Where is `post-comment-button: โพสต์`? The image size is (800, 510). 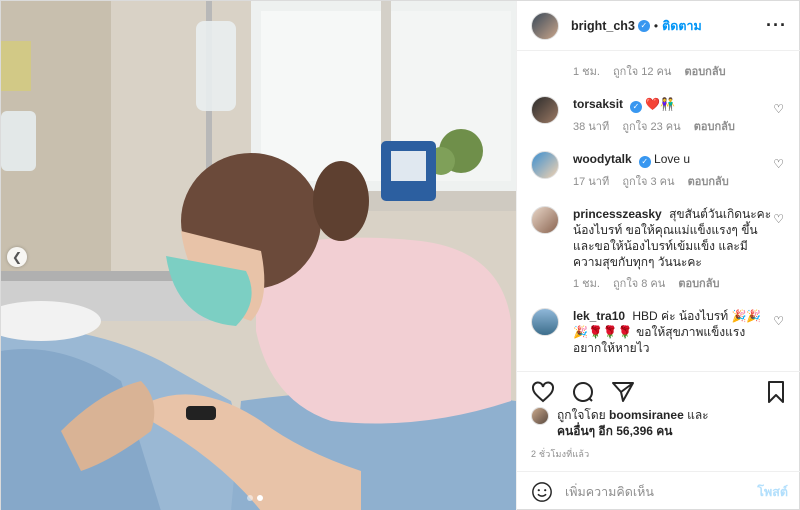
post-comment-button: โพสต์ is located at coordinates (772, 492).